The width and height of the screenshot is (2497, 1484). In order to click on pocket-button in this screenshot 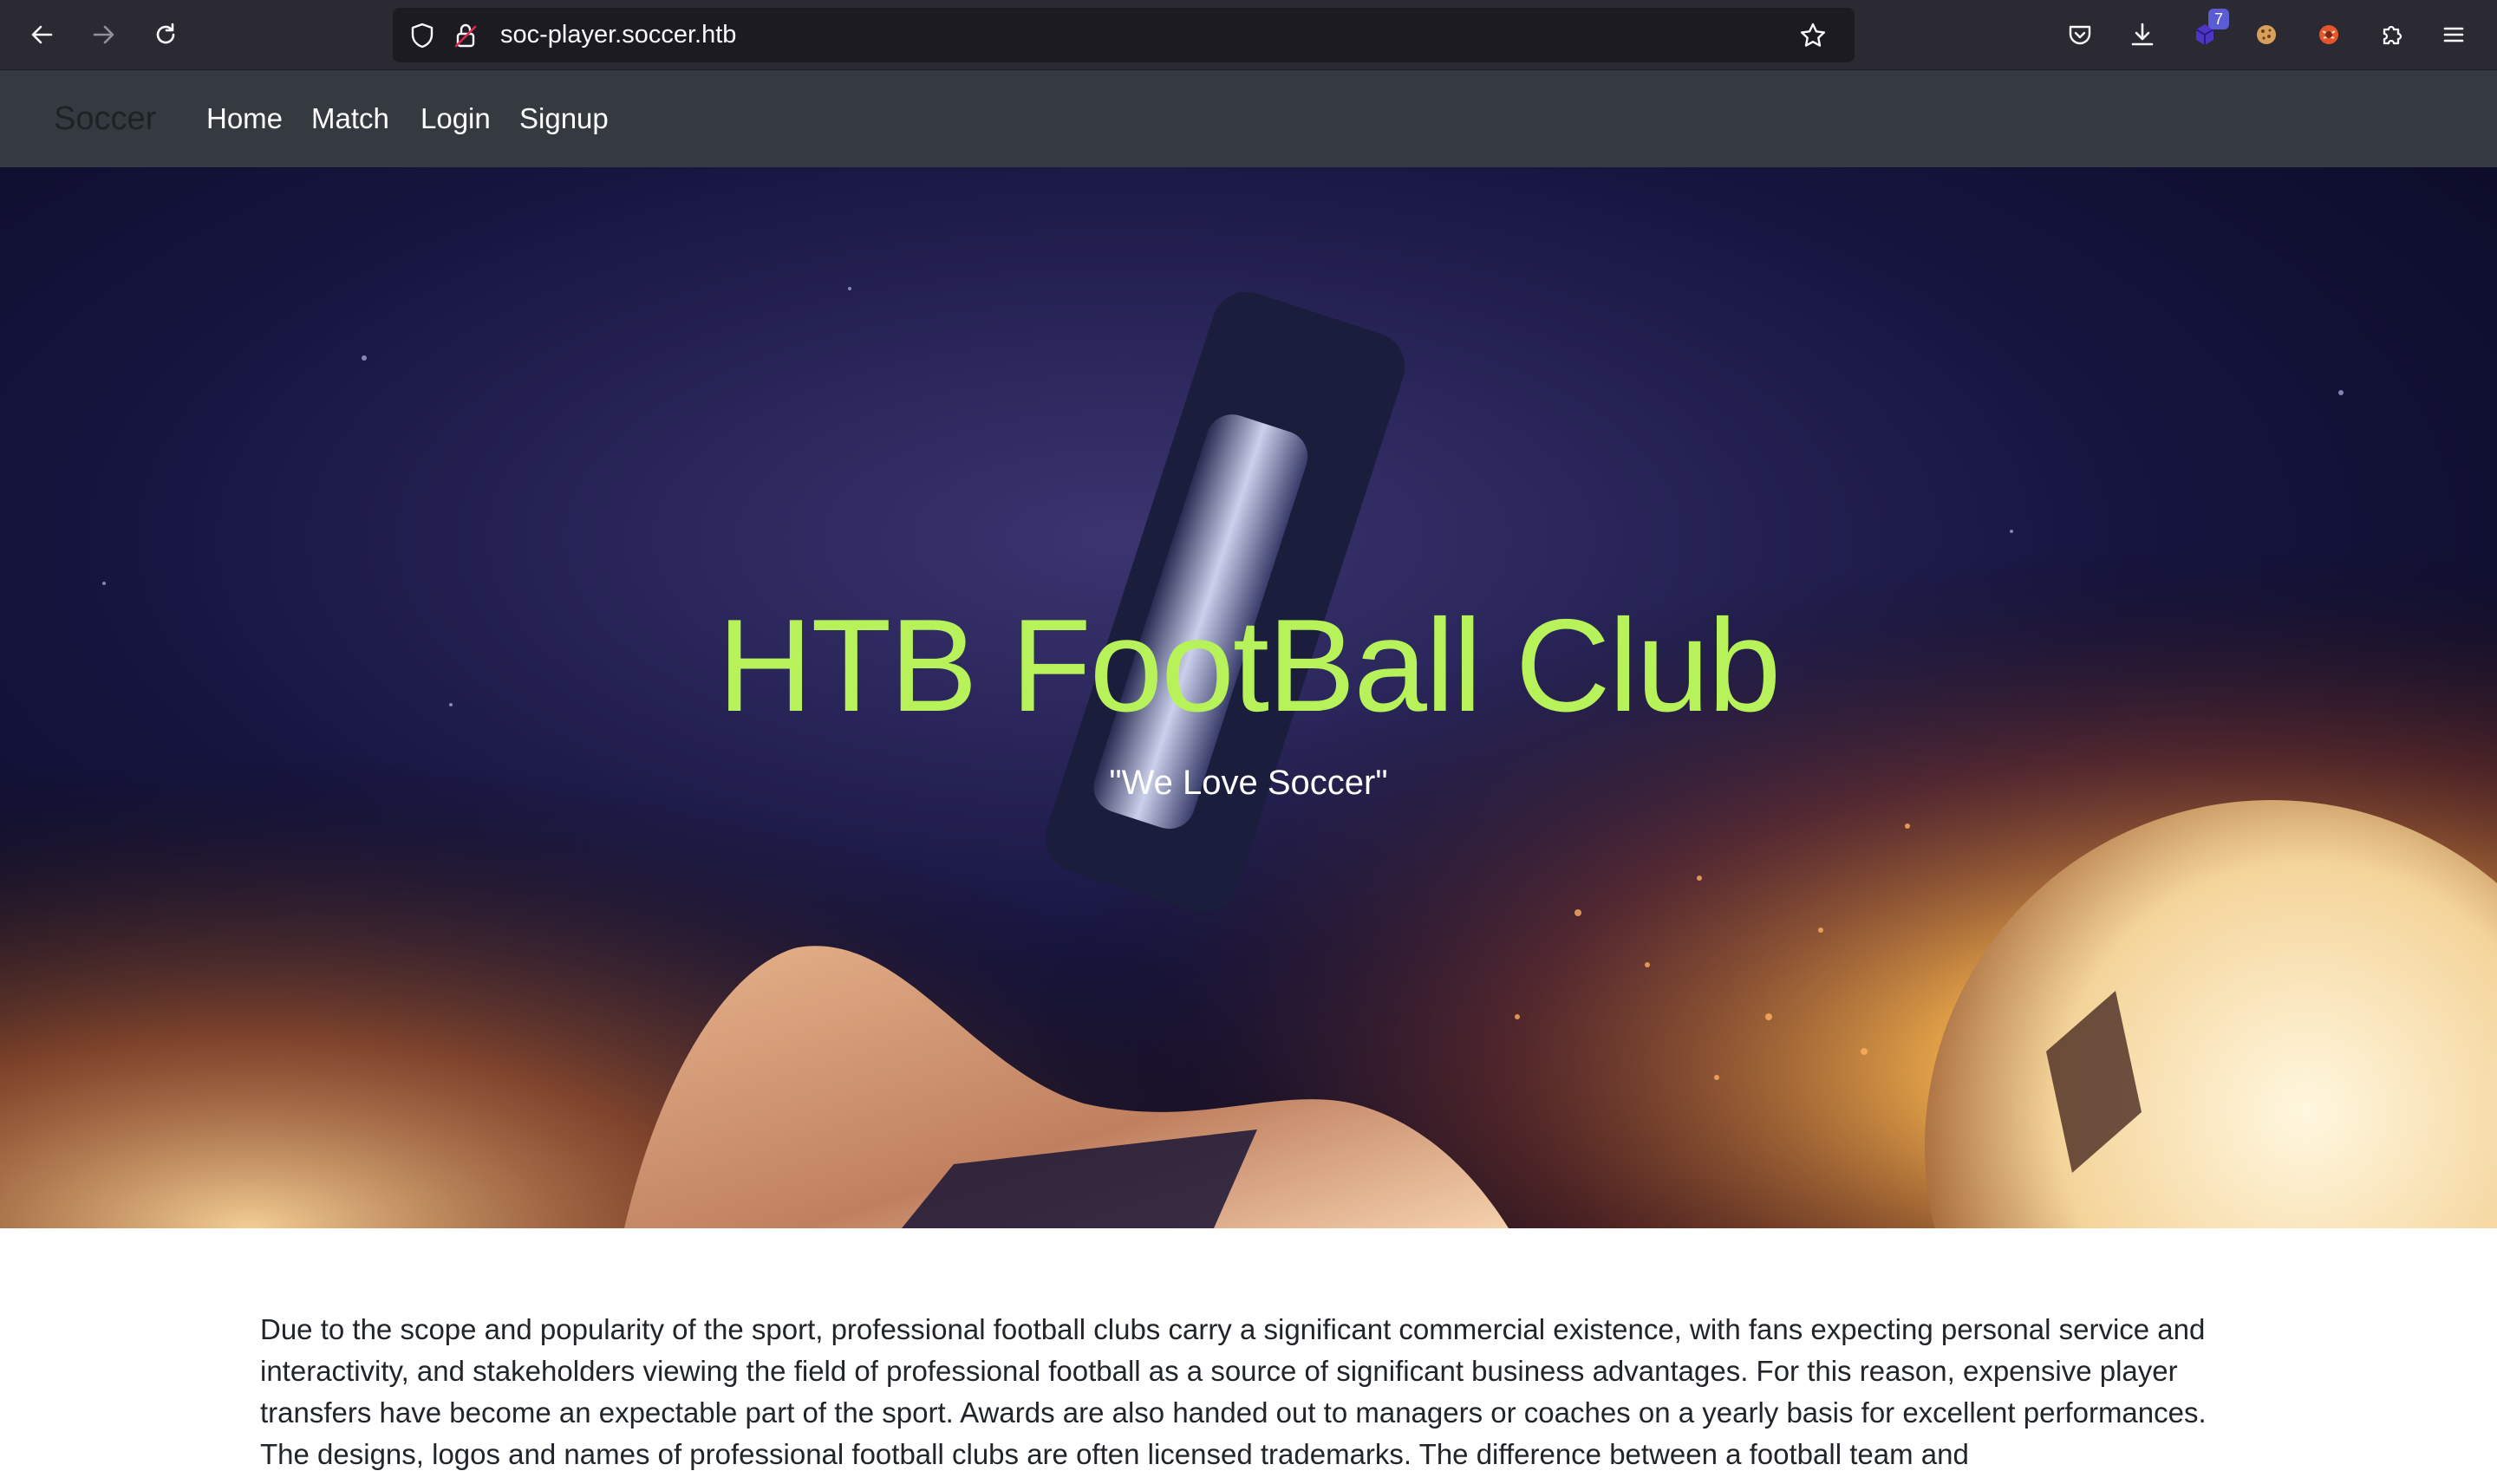, I will do `click(2080, 35)`.